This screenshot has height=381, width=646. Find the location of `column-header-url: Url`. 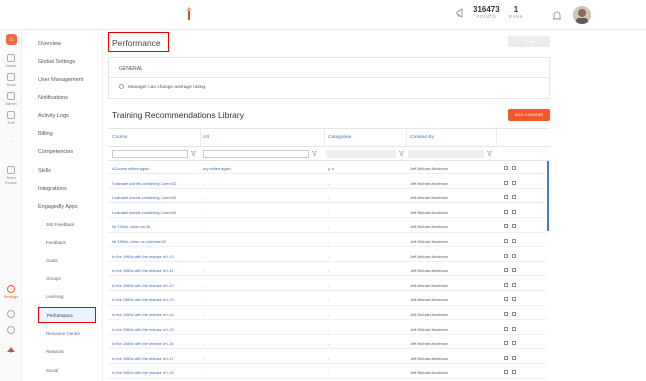

column-header-url: Url is located at coordinates (206, 137).